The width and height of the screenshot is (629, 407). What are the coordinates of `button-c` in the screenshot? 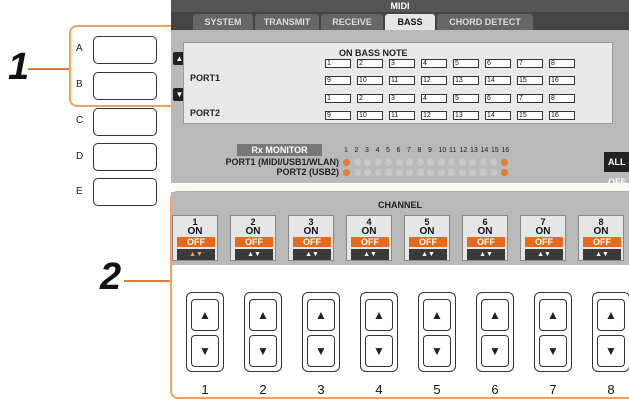 It's located at (125, 122).